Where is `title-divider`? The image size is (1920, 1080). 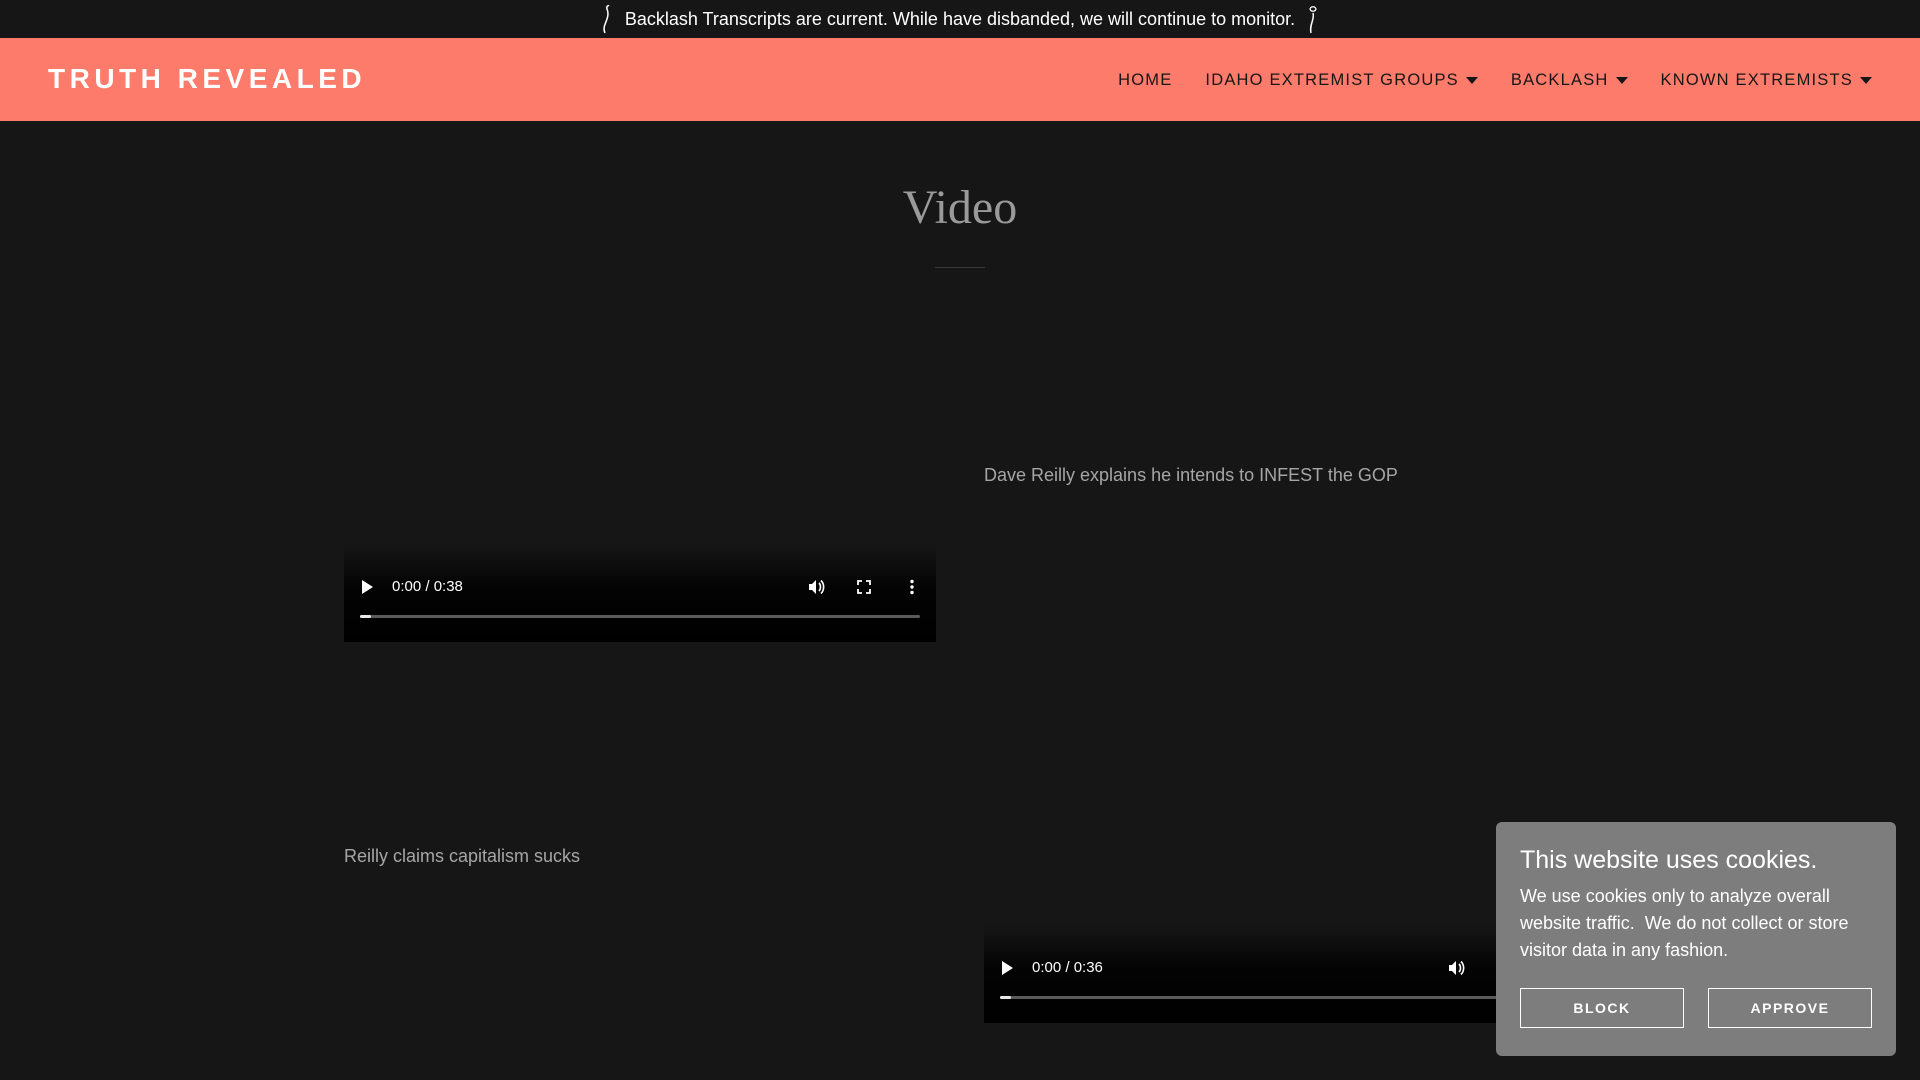 title-divider is located at coordinates (960, 267).